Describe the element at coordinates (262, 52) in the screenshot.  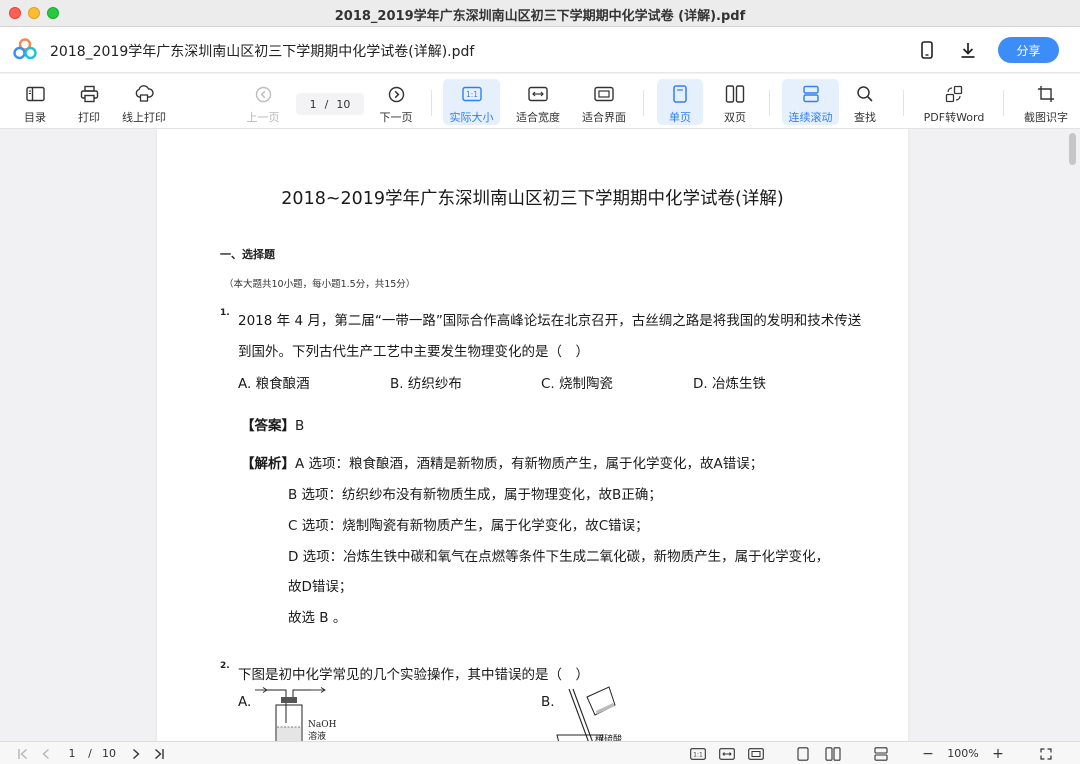
I see `document-title: 2018_2019学年广东深圳南山区初三下学期期中化学试卷(详解).pdf` at that location.